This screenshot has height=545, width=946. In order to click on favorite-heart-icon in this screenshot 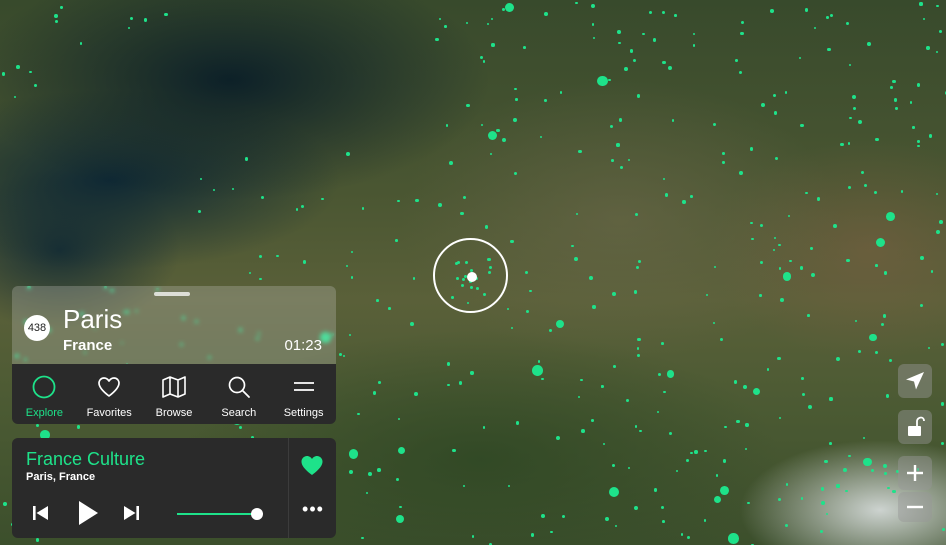, I will do `click(312, 465)`.